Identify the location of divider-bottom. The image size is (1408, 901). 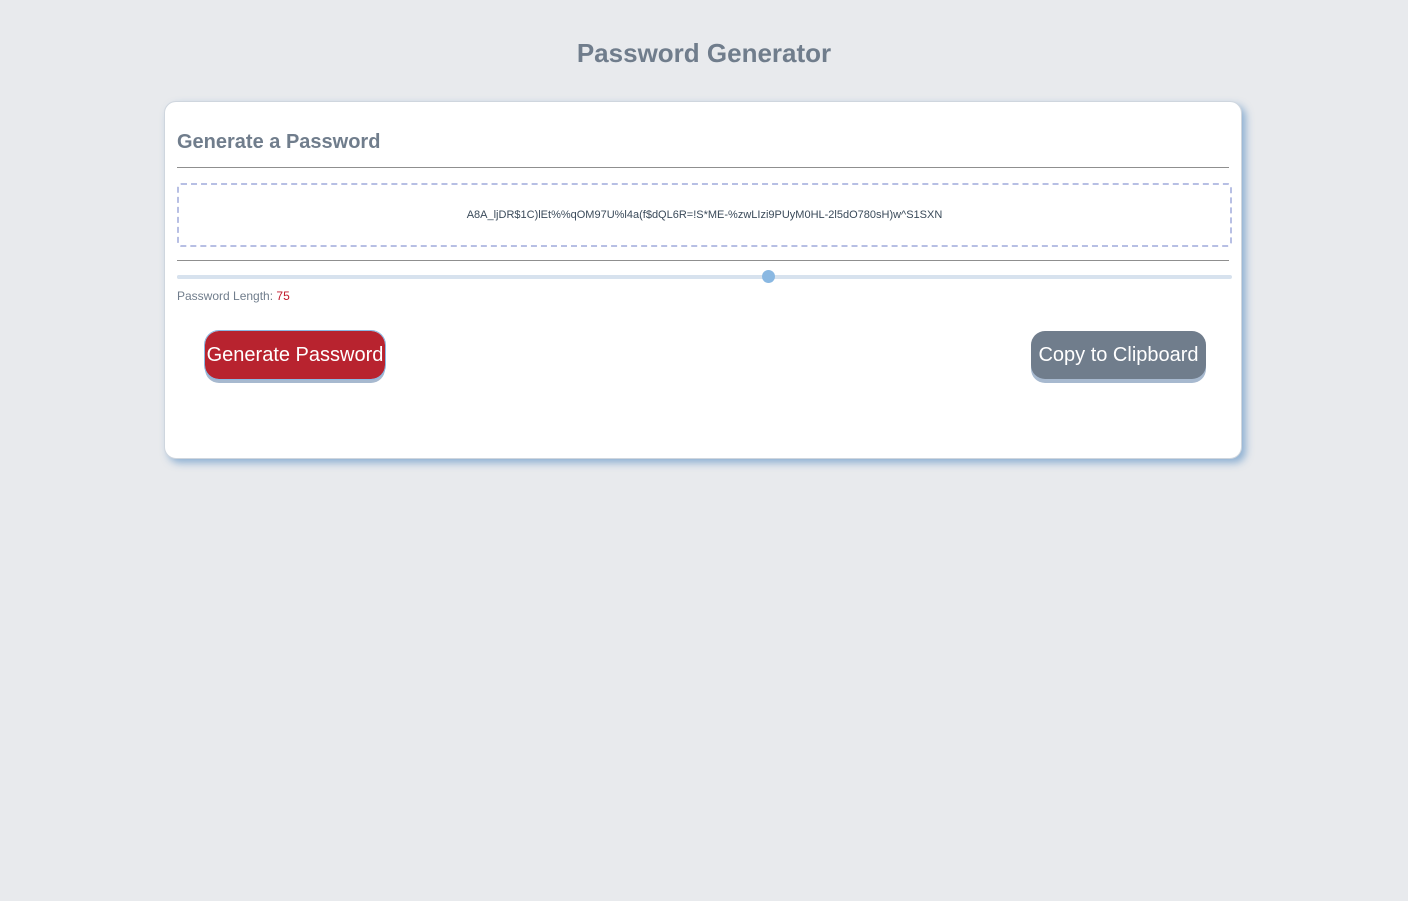
(703, 260).